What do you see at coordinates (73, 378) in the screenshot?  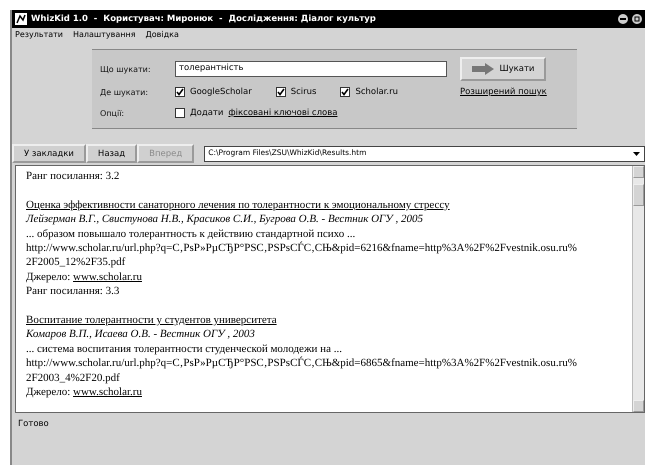 I see `result-url: 2F2003_4%2F20.pdf` at bounding box center [73, 378].